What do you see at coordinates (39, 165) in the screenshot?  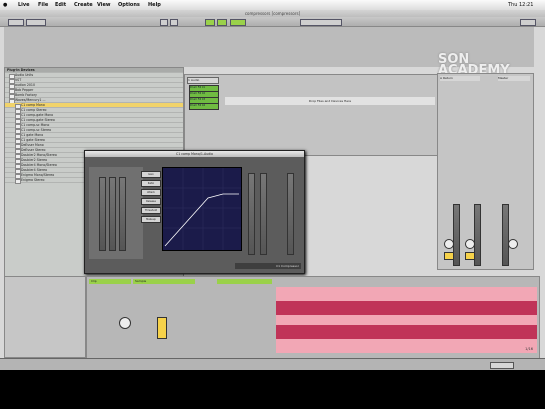 I see `browser-item-label: Doubler4 Mono/Stereo` at bounding box center [39, 165].